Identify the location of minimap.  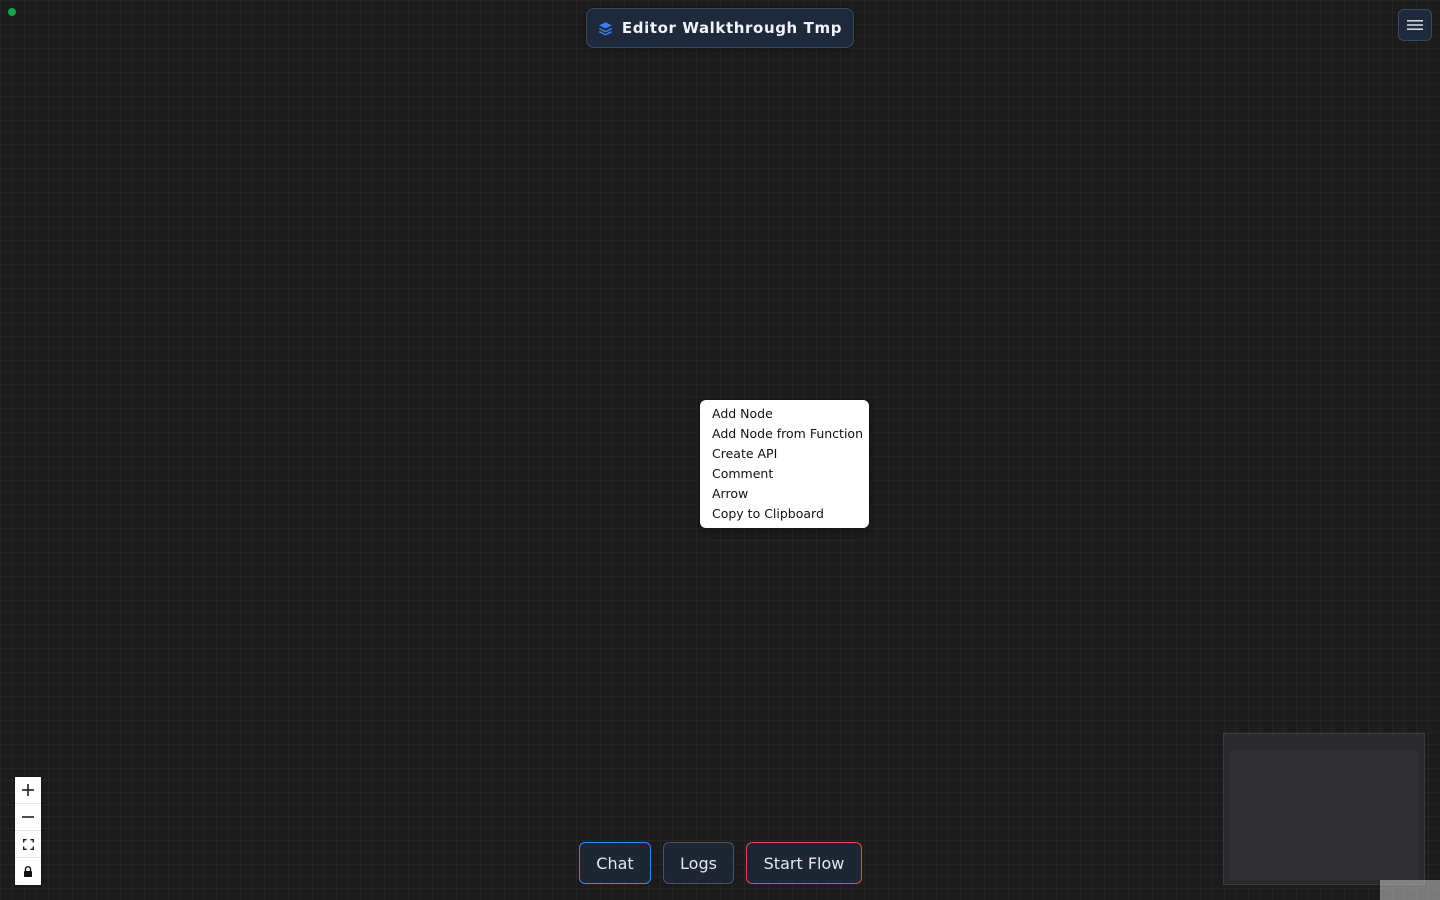
(1324, 809).